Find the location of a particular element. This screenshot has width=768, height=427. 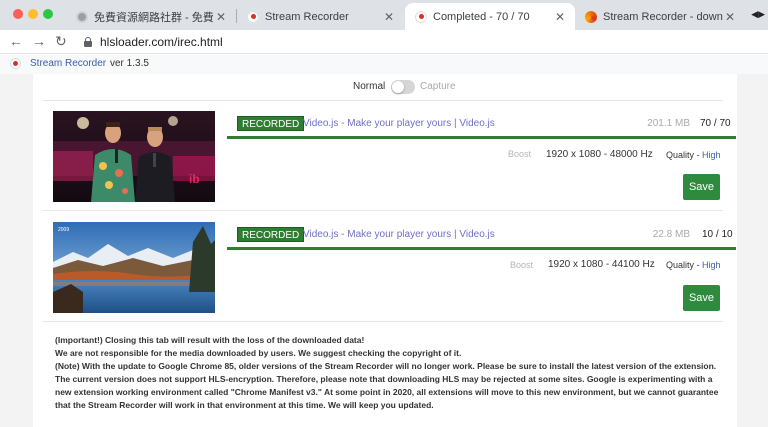

tab-title: Stream Recorder is located at coordinates (307, 16).